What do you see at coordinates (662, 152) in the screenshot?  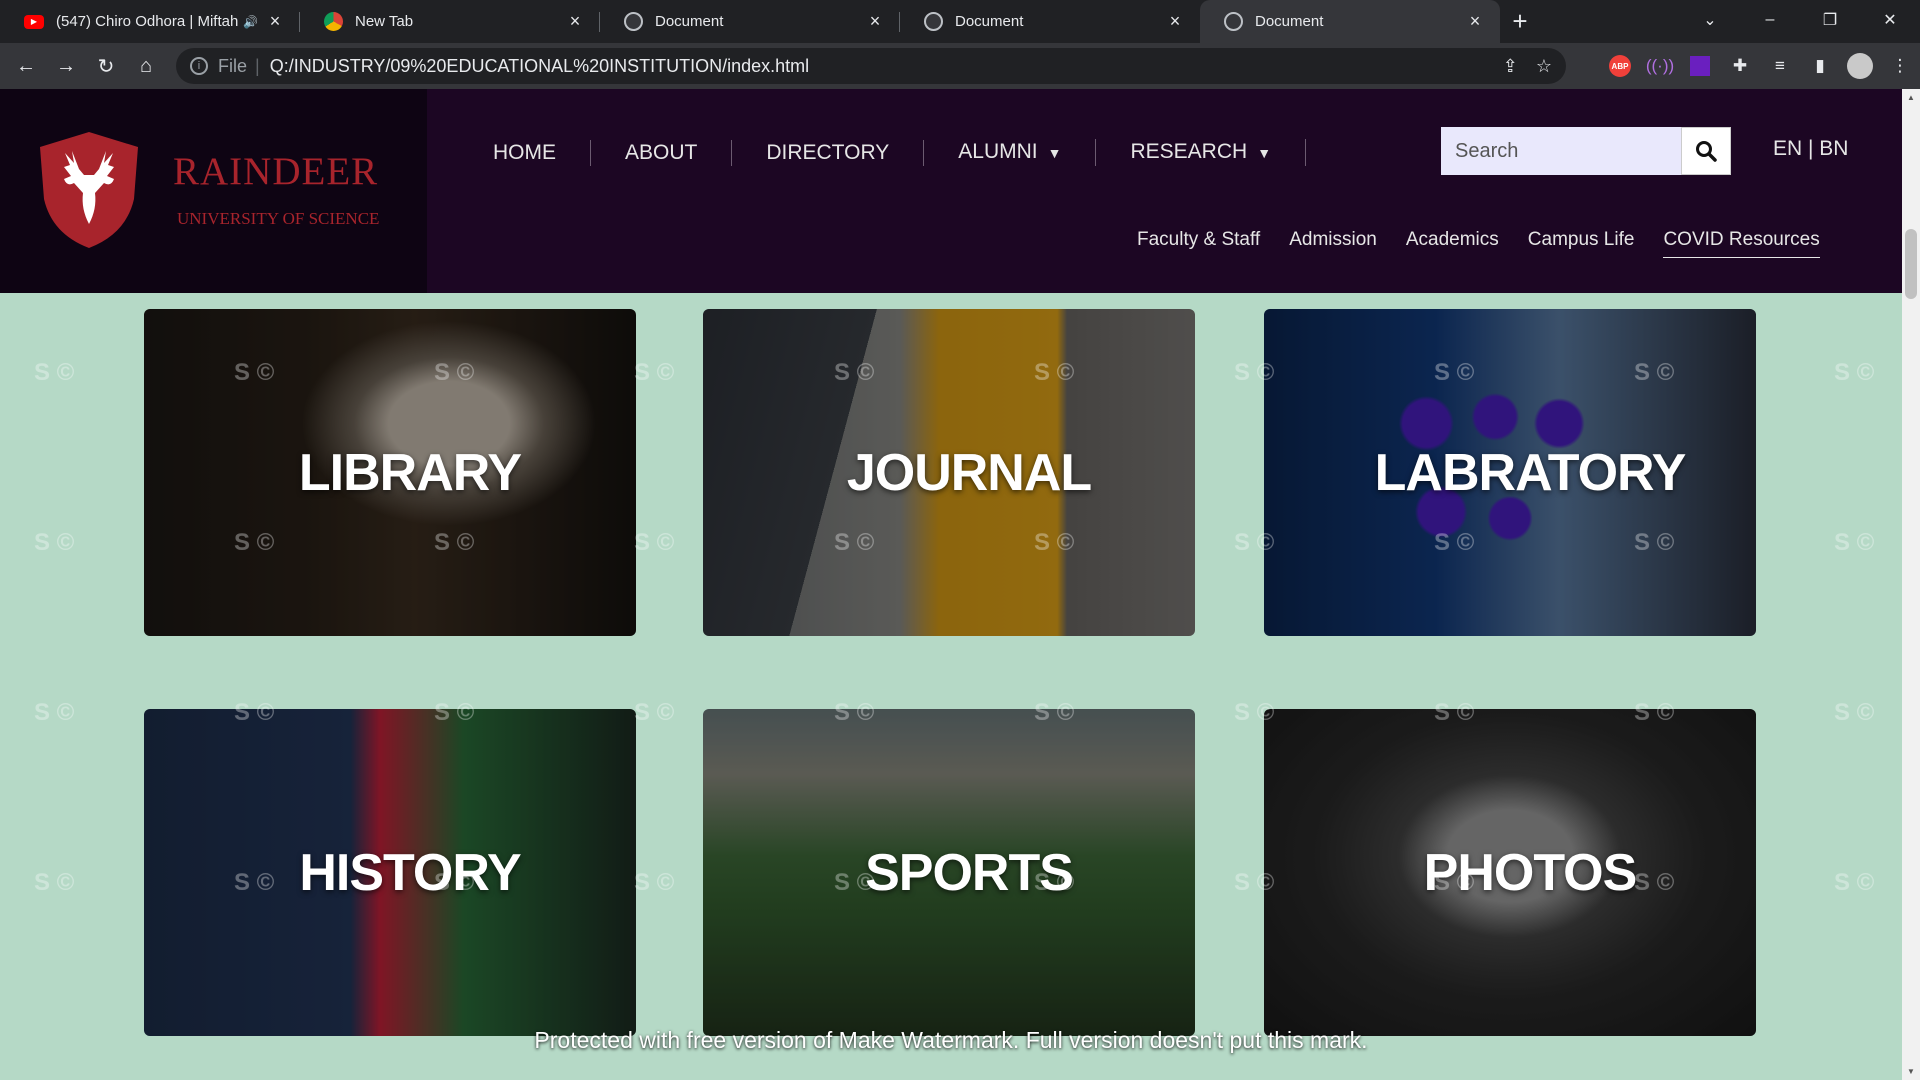 I see `nav-about: ABOUT` at bounding box center [662, 152].